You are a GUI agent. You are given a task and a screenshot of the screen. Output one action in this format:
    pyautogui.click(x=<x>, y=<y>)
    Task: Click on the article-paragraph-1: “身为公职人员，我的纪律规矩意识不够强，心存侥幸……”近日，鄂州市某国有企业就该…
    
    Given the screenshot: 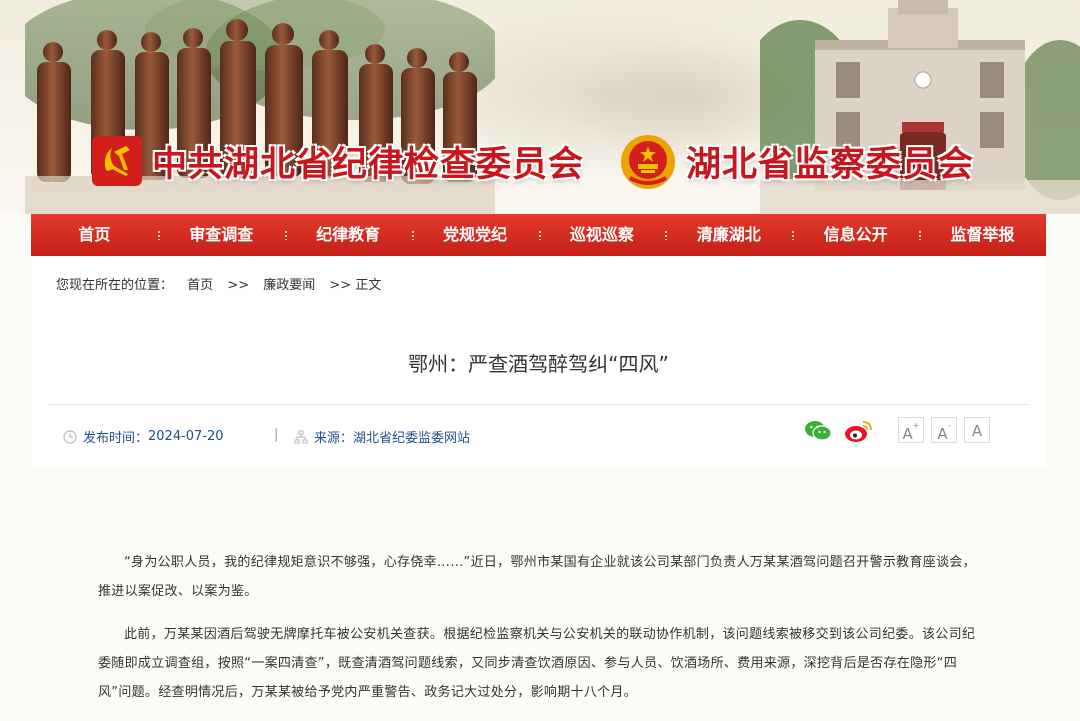 What is the action you would take?
    pyautogui.click(x=537, y=577)
    